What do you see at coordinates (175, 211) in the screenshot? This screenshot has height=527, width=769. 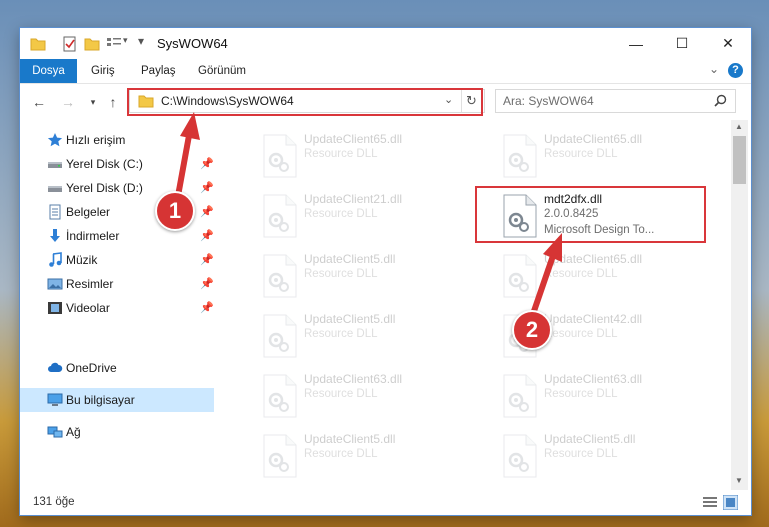 I see `step-1-badge: 1` at bounding box center [175, 211].